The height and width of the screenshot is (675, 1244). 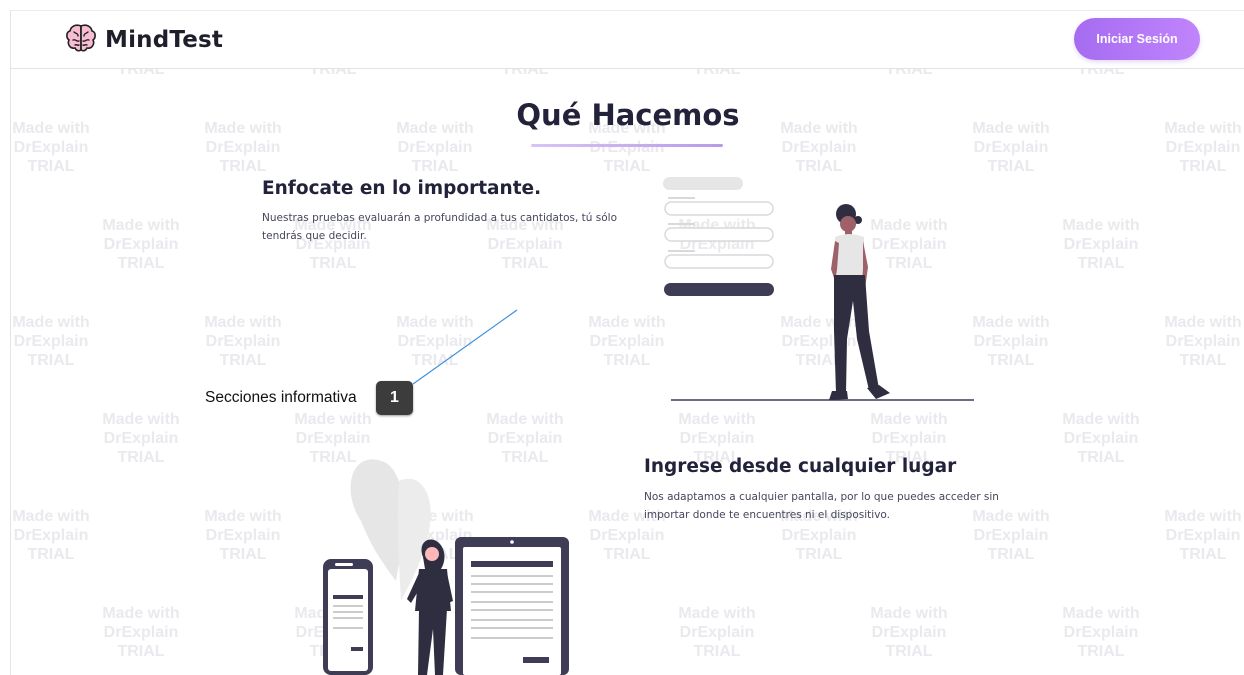 I want to click on section-title: Qué Hacemos, so click(x=628, y=115).